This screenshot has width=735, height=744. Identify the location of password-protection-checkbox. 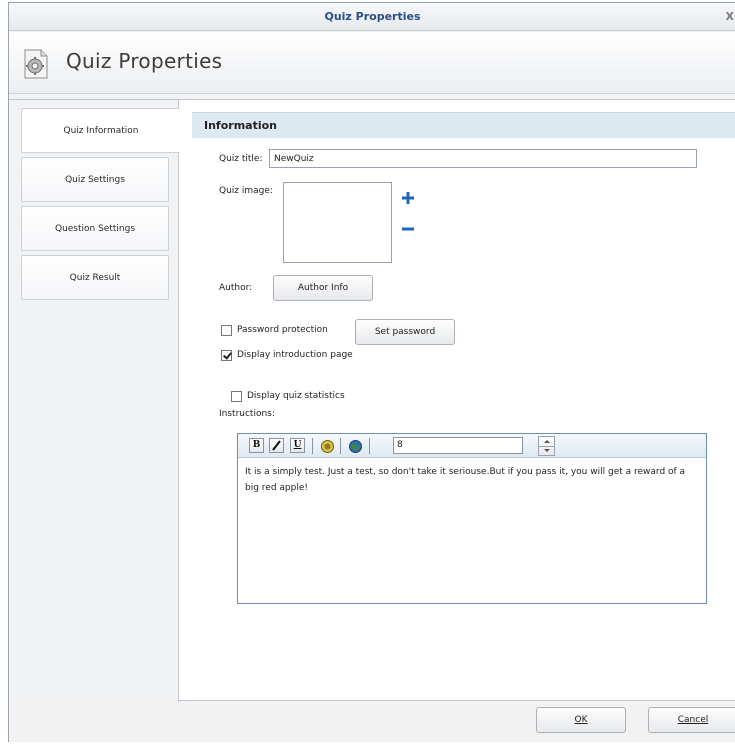
(226, 330).